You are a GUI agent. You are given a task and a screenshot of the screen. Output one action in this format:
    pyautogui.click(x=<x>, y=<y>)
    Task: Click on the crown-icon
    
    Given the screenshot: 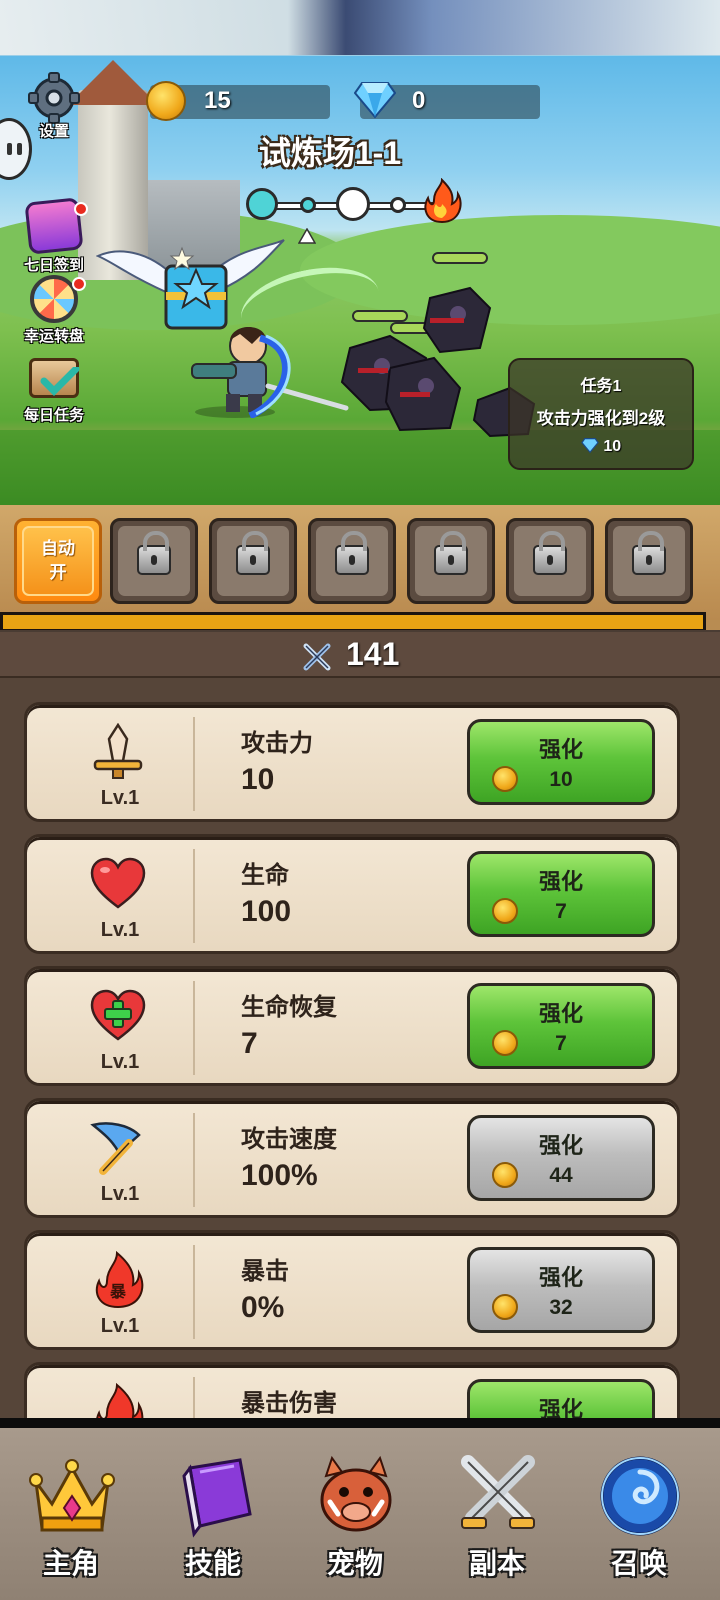 What is the action you would take?
    pyautogui.click(x=72, y=1495)
    